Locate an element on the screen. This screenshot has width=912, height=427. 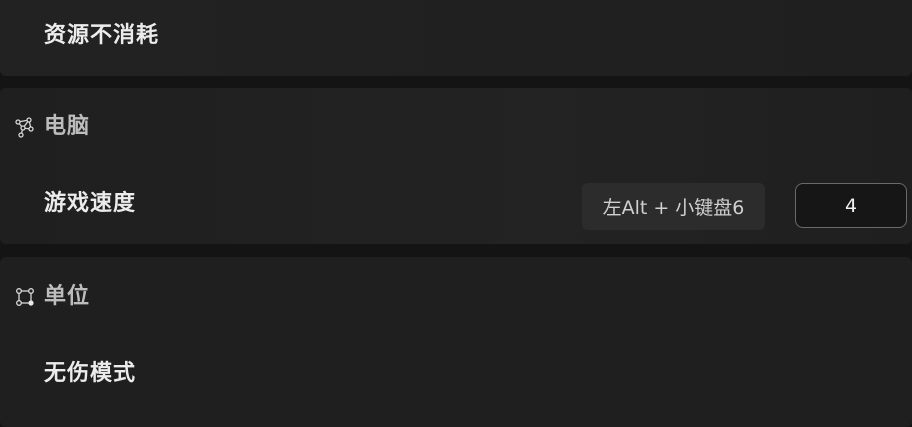
infinite-resources-label: 资源不消耗 is located at coordinates (102, 35).